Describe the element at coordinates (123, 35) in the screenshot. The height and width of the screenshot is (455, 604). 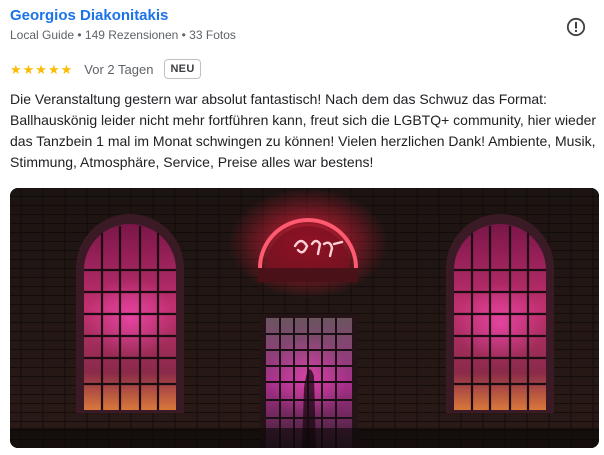
I see `reviewer-meta: Local Guide • 149 Rezensionen • 33 Fotos` at that location.